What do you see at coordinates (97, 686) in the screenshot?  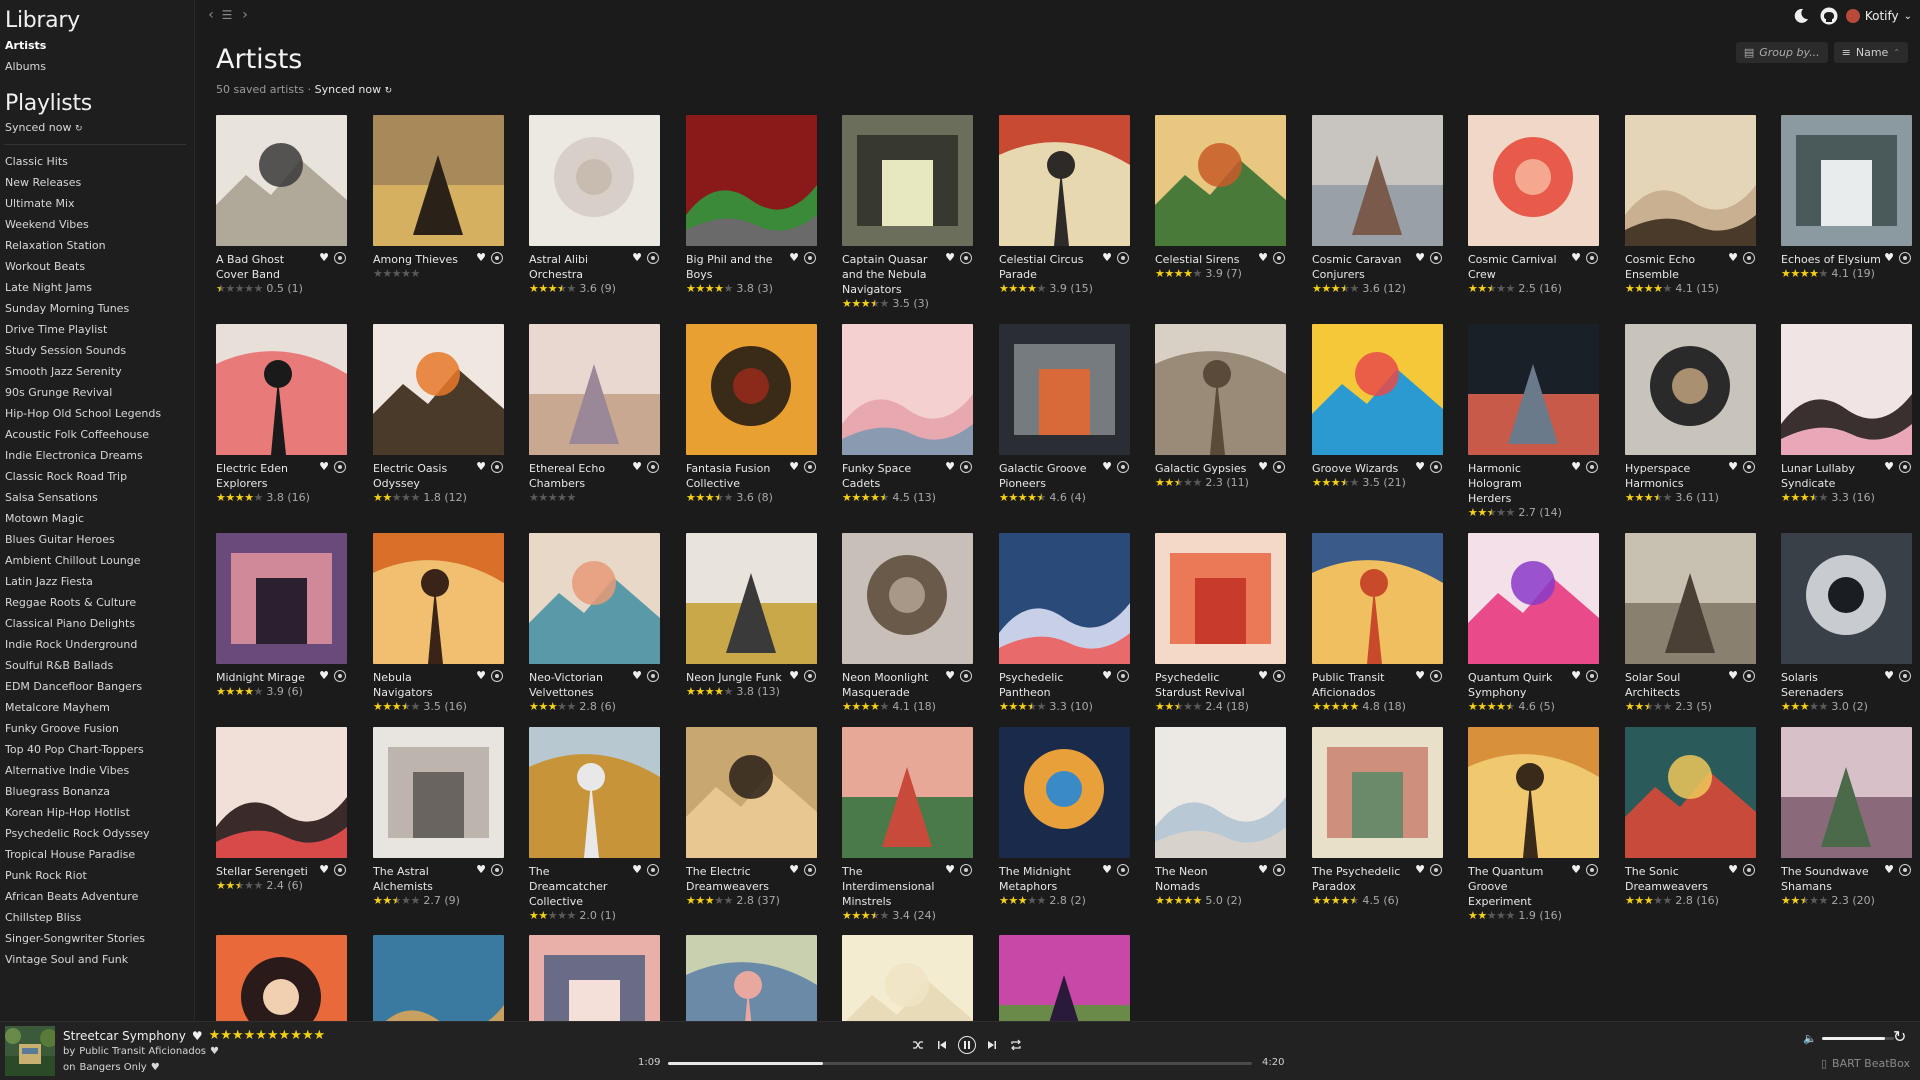 I see `sidebar-playlist-item: EDM Dancefloor Bangers` at bounding box center [97, 686].